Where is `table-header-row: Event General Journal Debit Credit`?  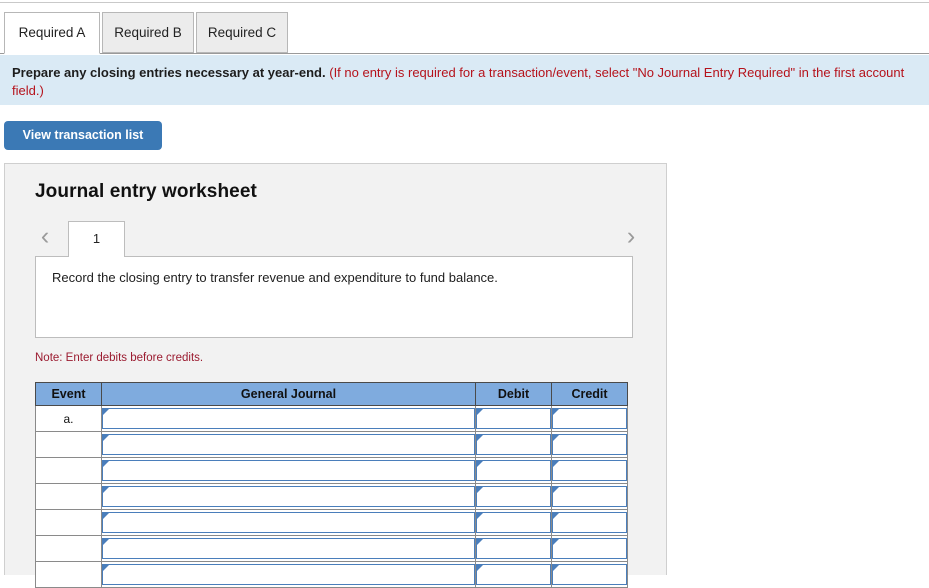
table-header-row: Event General Journal Debit Credit is located at coordinates (331, 394).